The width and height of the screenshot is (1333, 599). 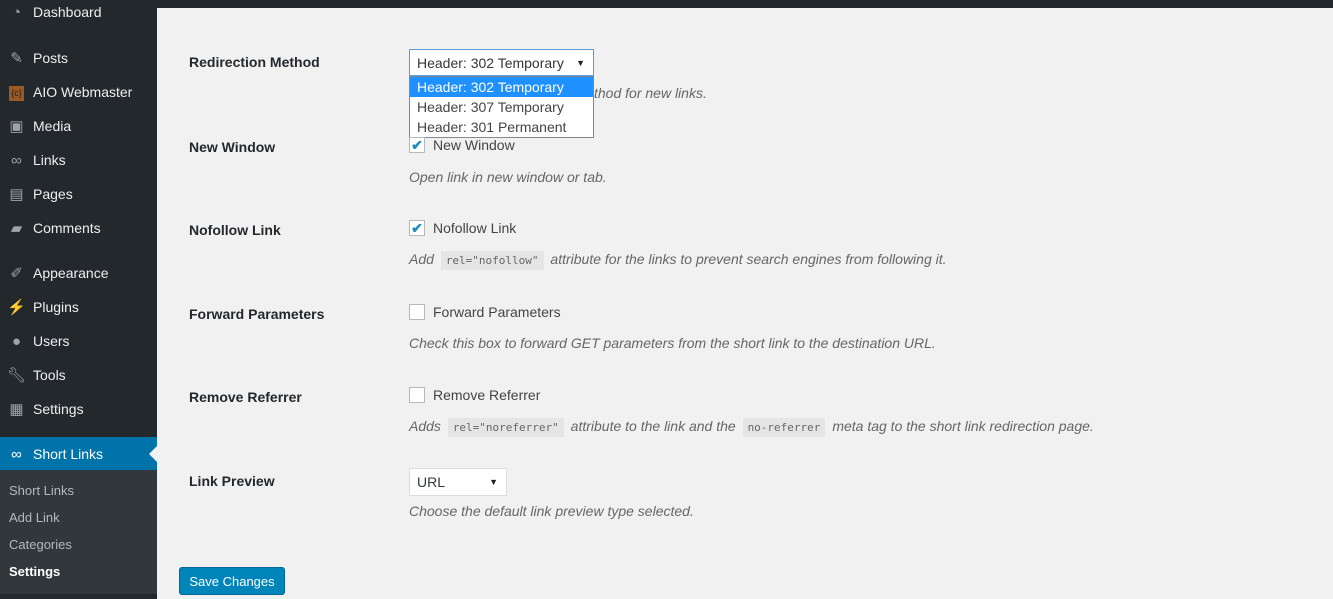 I want to click on label: Appearance, so click(x=71, y=273).